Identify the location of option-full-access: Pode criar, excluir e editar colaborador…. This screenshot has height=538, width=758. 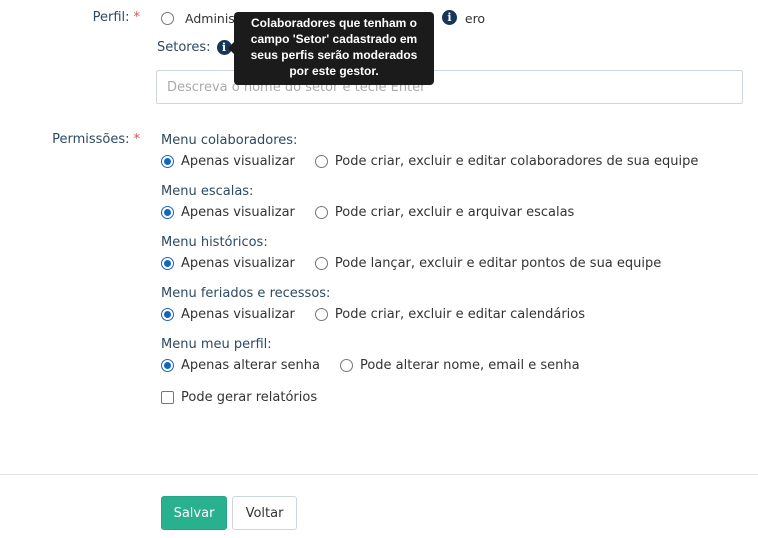
(506, 161).